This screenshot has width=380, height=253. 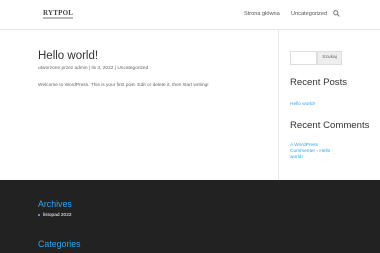 What do you see at coordinates (82, 68) in the screenshot?
I see `meta-author-link: admin` at bounding box center [82, 68].